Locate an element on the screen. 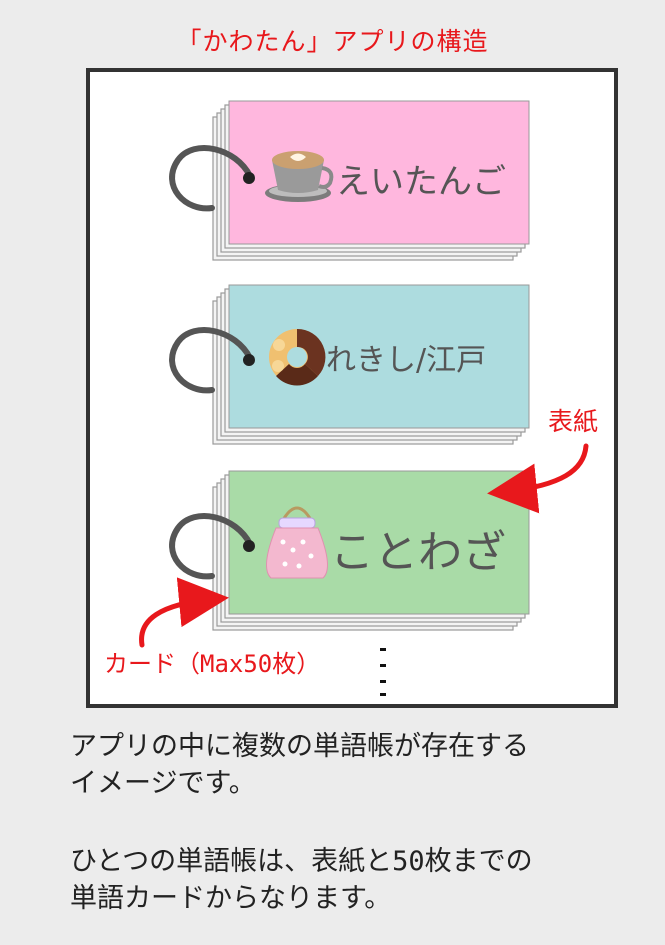 The width and height of the screenshot is (665, 945). wordbook-3: ことわざ is located at coordinates (349, 550).